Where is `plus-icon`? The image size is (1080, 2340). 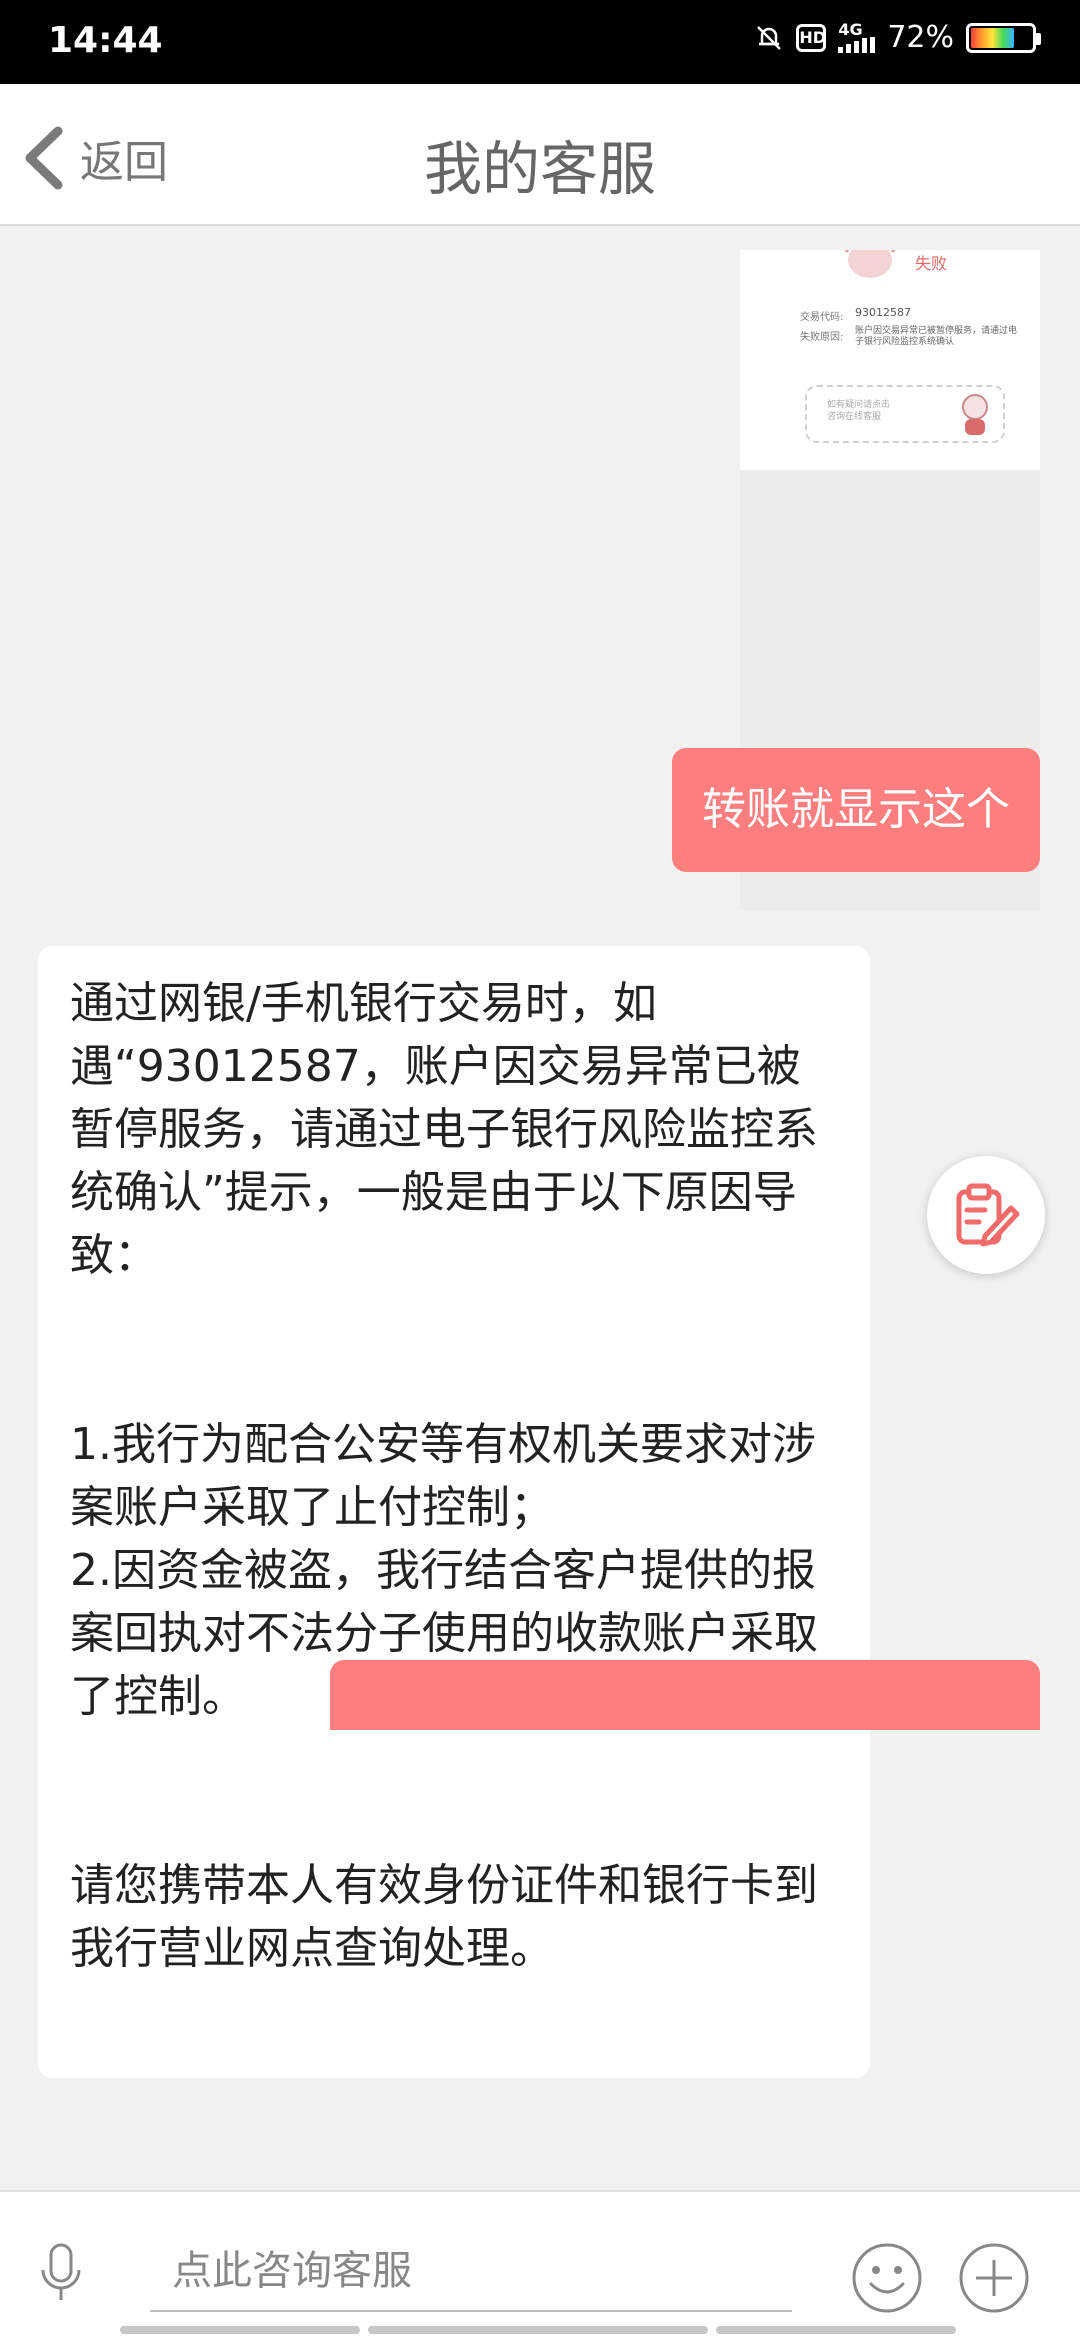
plus-icon is located at coordinates (994, 2278).